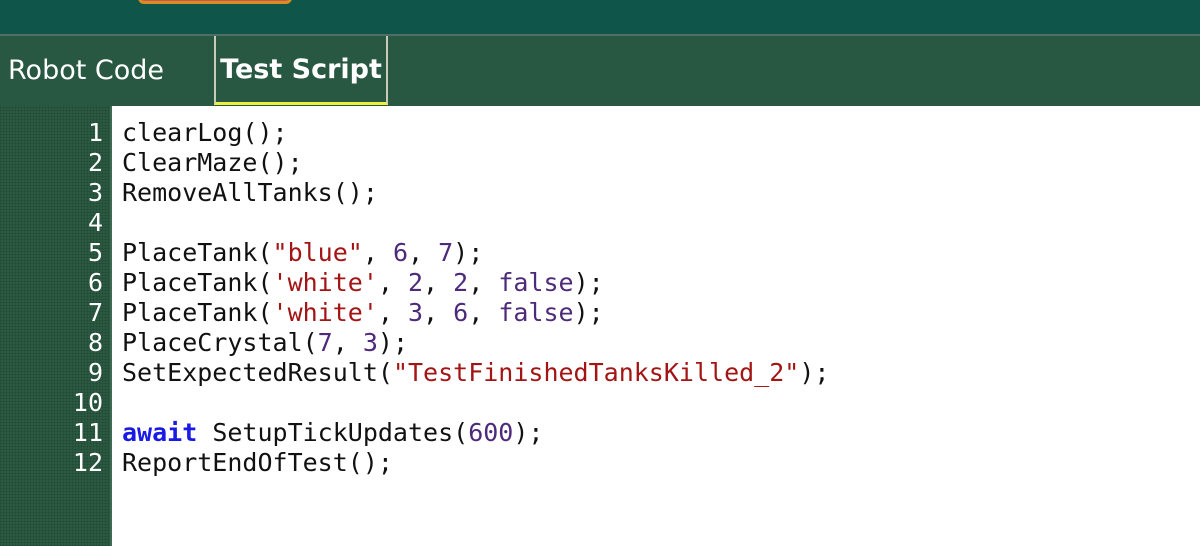  Describe the element at coordinates (87, 462) in the screenshot. I see `line-number: 12` at that location.